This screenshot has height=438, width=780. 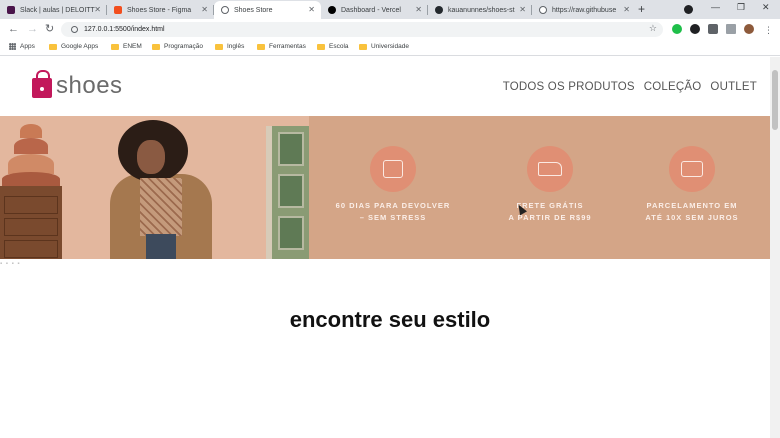 What do you see at coordinates (768, 30) in the screenshot?
I see `menu-icon: ⋮` at bounding box center [768, 30].